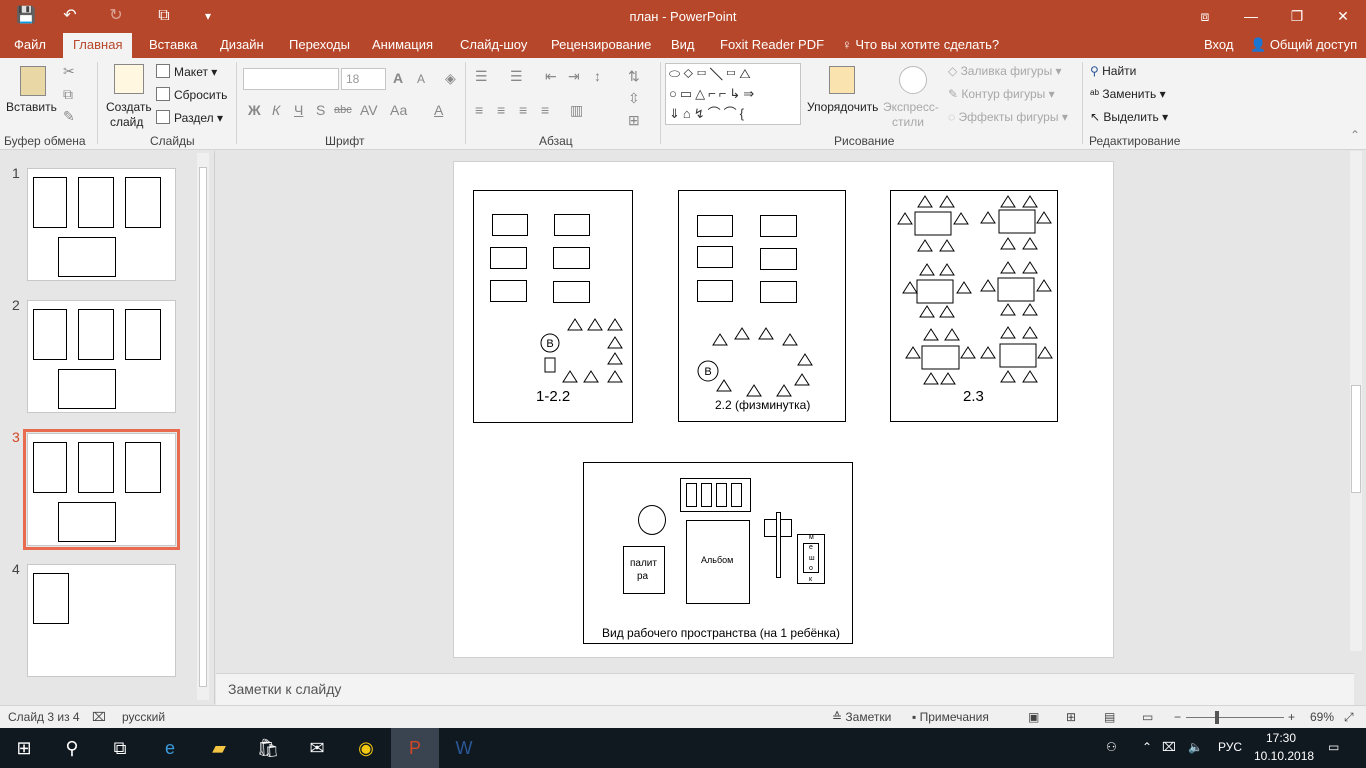 This screenshot has height=768, width=1366. I want to click on tab-slideshow: Слайд-шоу, so click(493, 45).